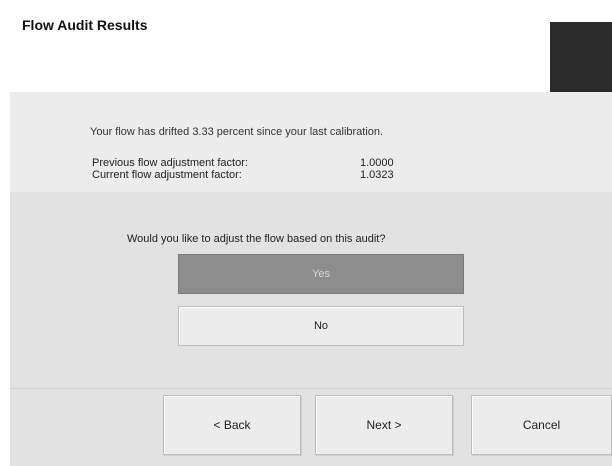 The height and width of the screenshot is (466, 612). What do you see at coordinates (232, 425) in the screenshot?
I see `back-button: < Back` at bounding box center [232, 425].